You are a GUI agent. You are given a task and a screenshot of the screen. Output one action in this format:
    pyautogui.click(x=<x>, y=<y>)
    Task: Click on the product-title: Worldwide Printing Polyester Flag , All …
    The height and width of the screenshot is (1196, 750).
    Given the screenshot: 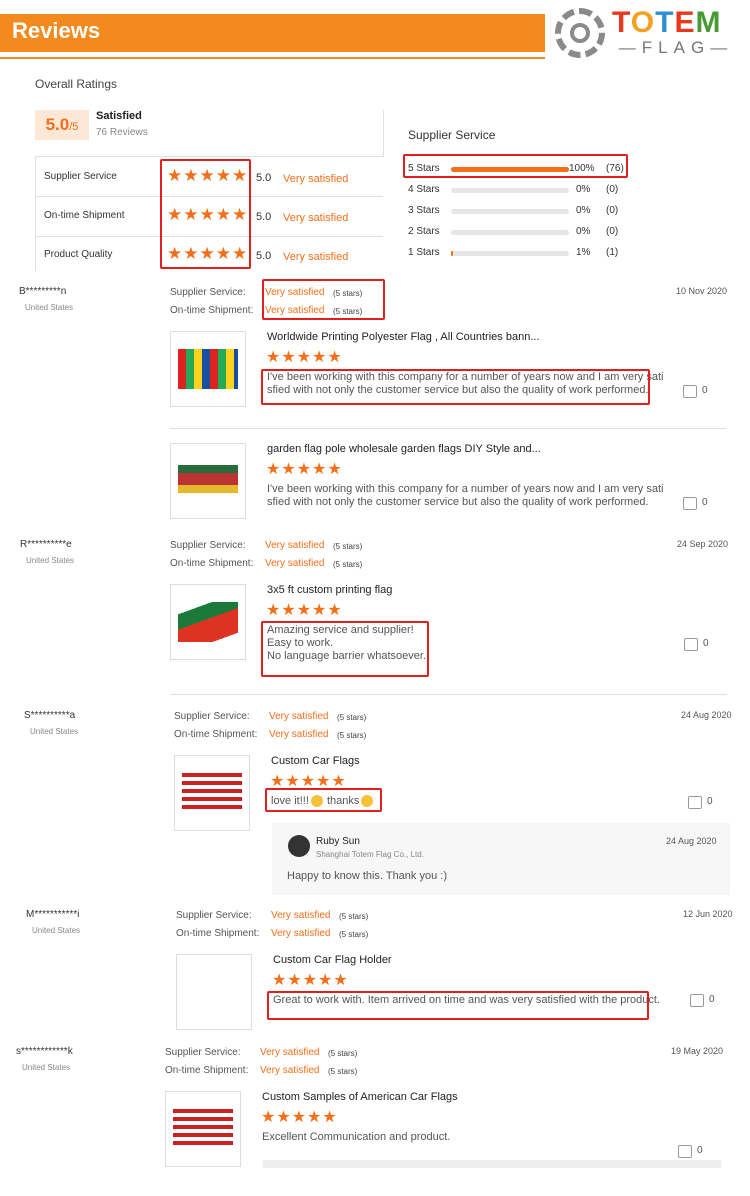 What is the action you would take?
    pyautogui.click(x=403, y=337)
    